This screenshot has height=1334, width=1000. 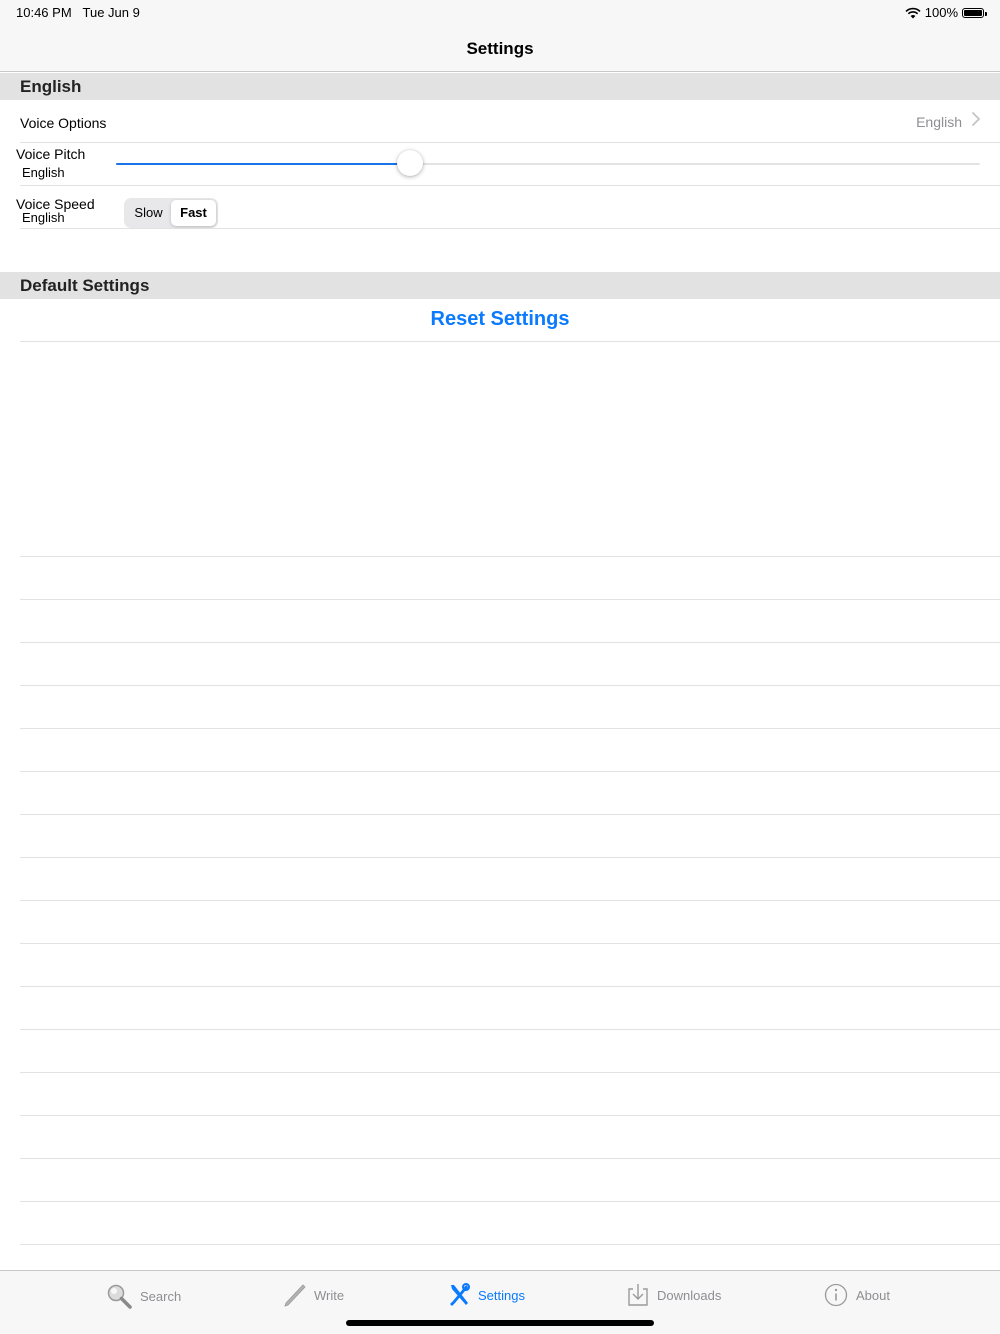 I want to click on voice-speed-segmented-control: Slow Fast, so click(x=171, y=213).